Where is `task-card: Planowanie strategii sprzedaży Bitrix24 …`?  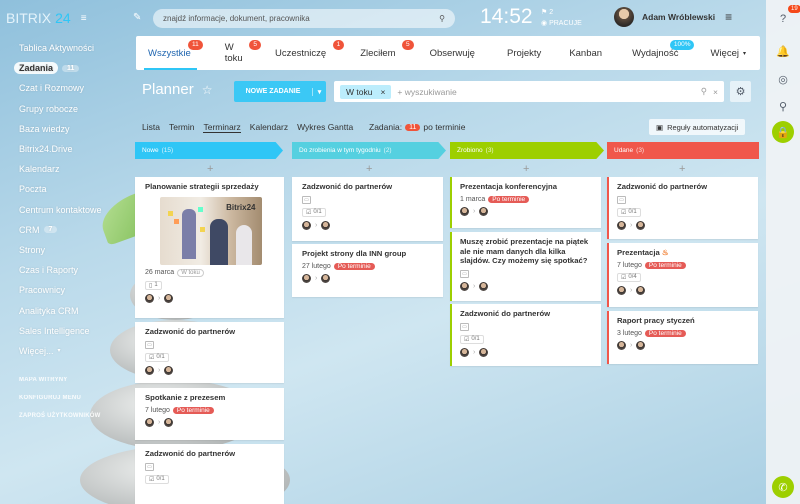
task-card: Planowanie strategii sprzedaży Bitrix24 … is located at coordinates (209, 247).